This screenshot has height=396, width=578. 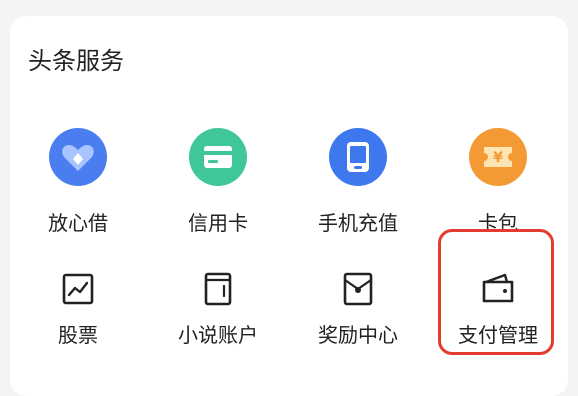 I want to click on wallet-icon, so click(x=498, y=288).